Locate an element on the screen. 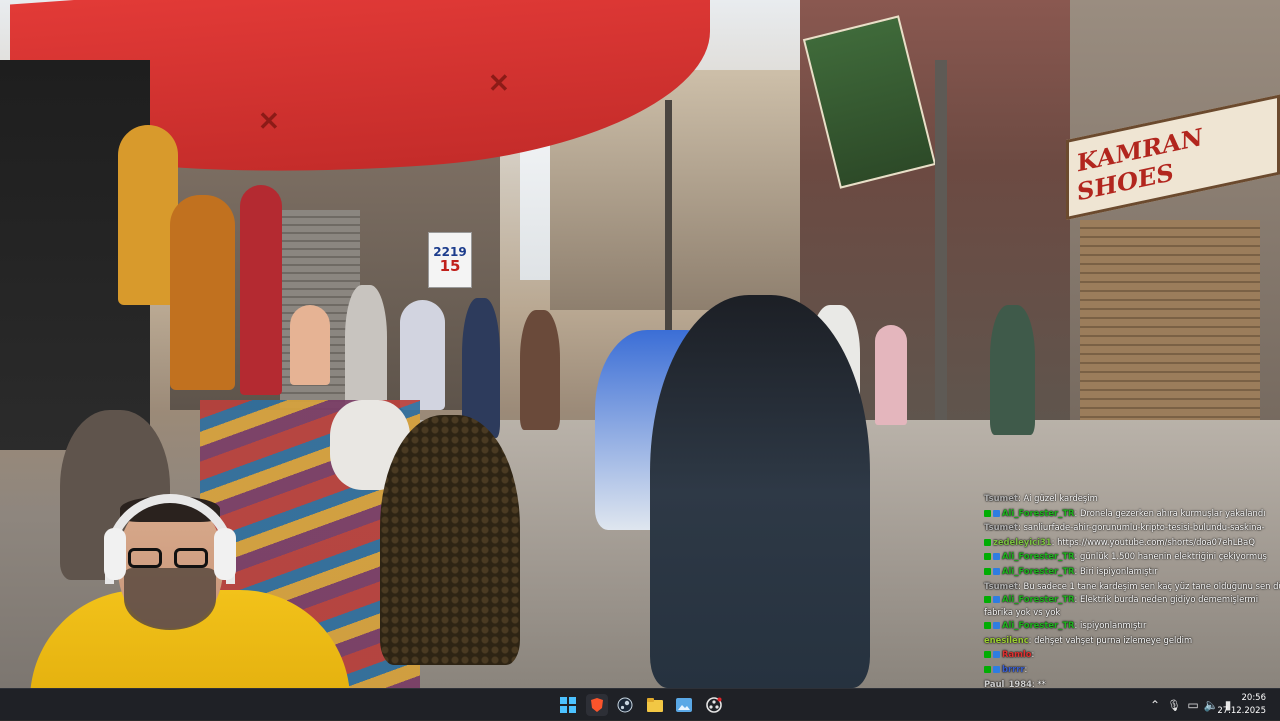 The width and height of the screenshot is (1280, 721). price-sign-bottom: 15 is located at coordinates (450, 266).